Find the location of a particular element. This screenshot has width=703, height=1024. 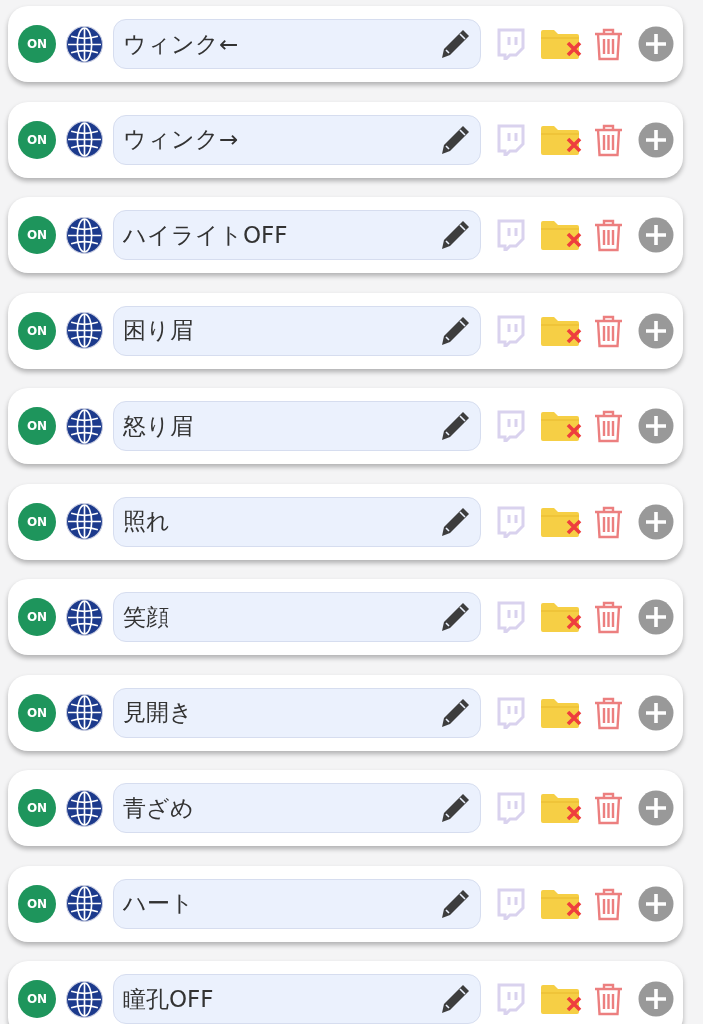

name-field: ハイライトOFF is located at coordinates (297, 235).